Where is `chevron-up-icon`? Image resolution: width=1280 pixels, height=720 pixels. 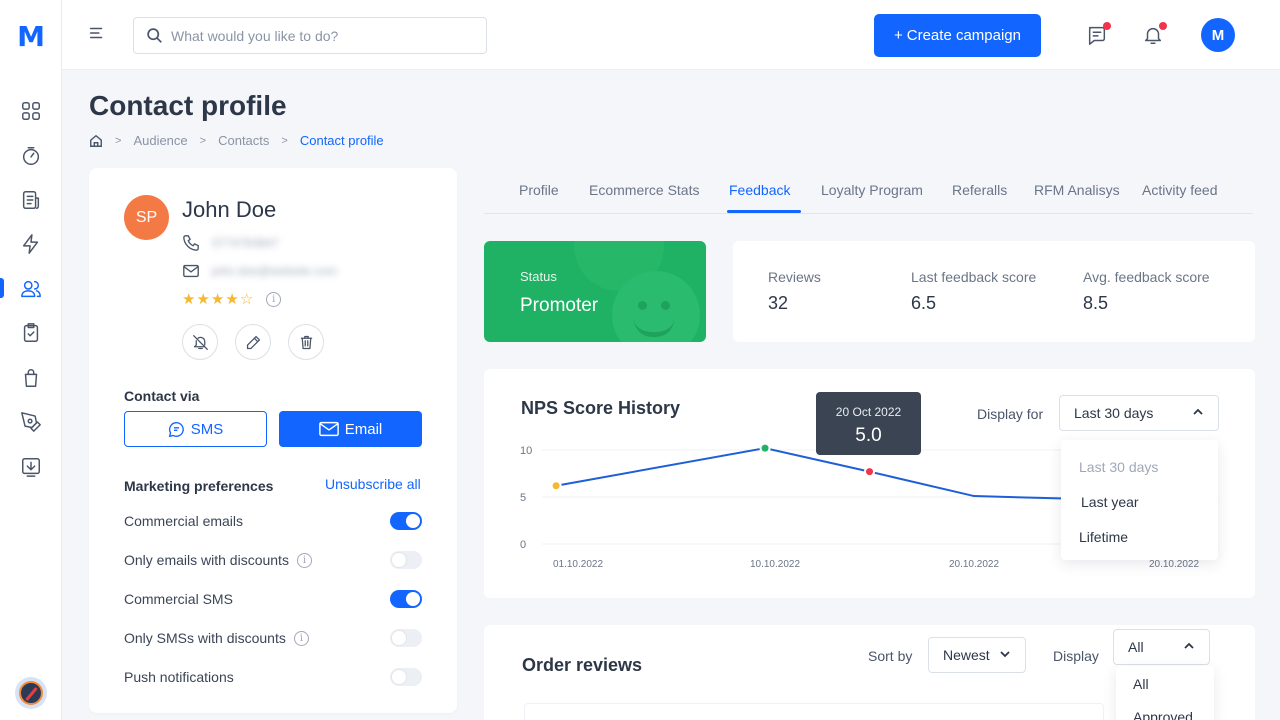 chevron-up-icon is located at coordinates (1189, 647).